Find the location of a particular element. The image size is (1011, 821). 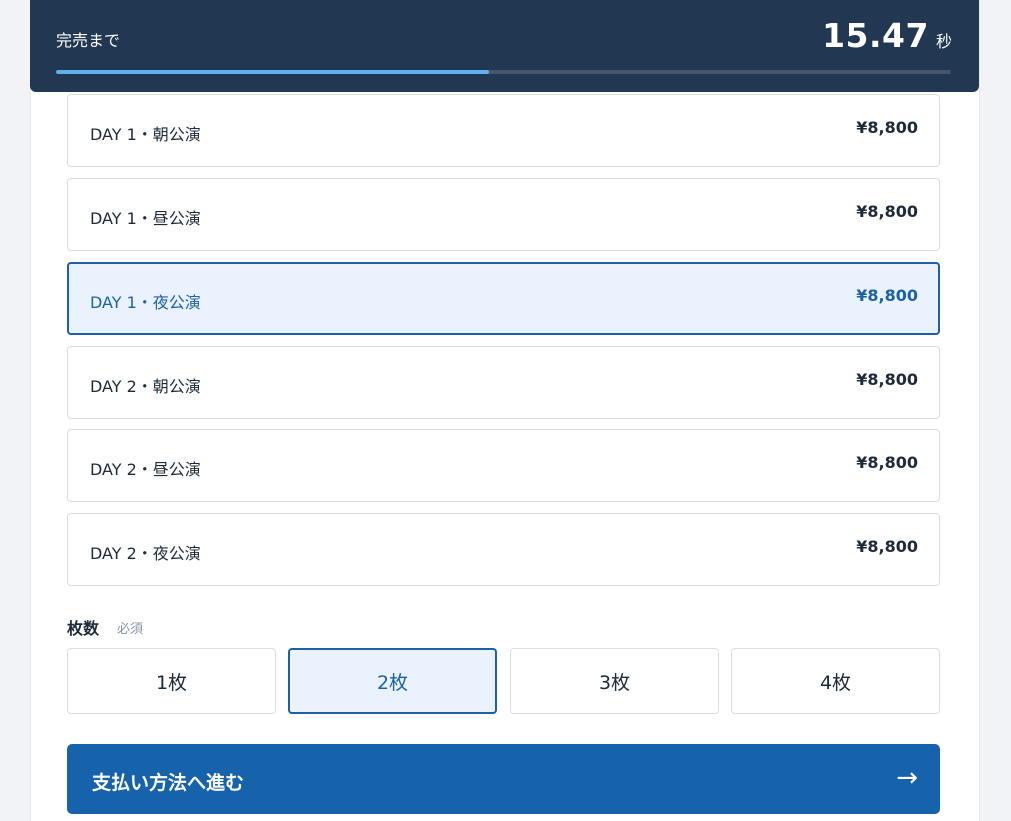

performance-option: DAY 1・朝公演 ¥8,800 is located at coordinates (503, 130).